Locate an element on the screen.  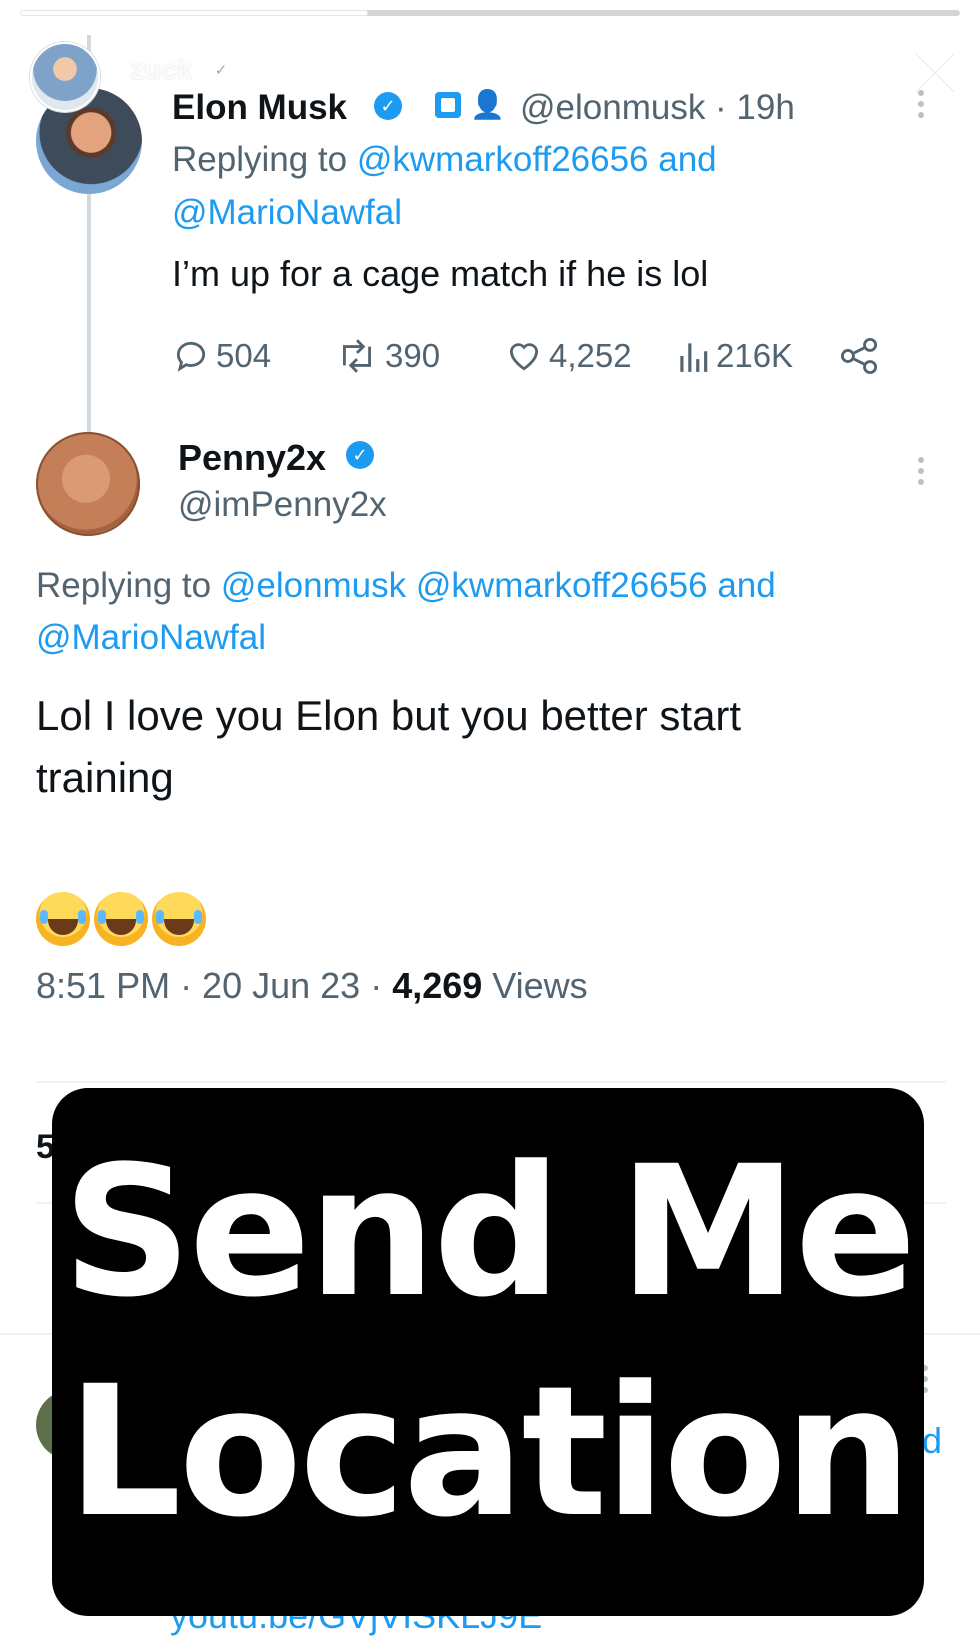
tweet2-text-line1: Lol I love you Elon but you better start is located at coordinates (389, 715).